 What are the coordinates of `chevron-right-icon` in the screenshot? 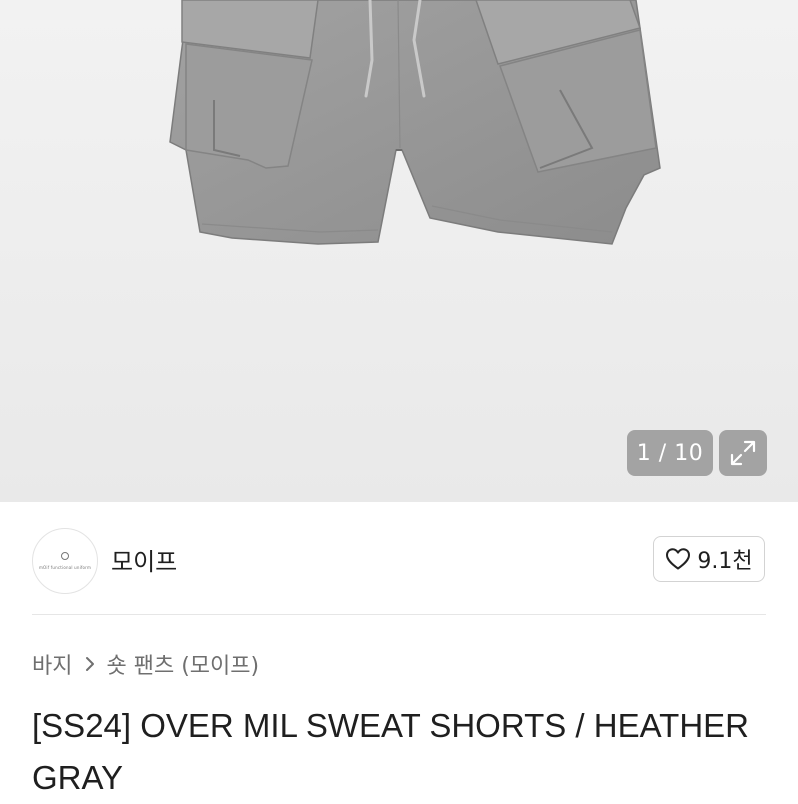 It's located at (90, 664).